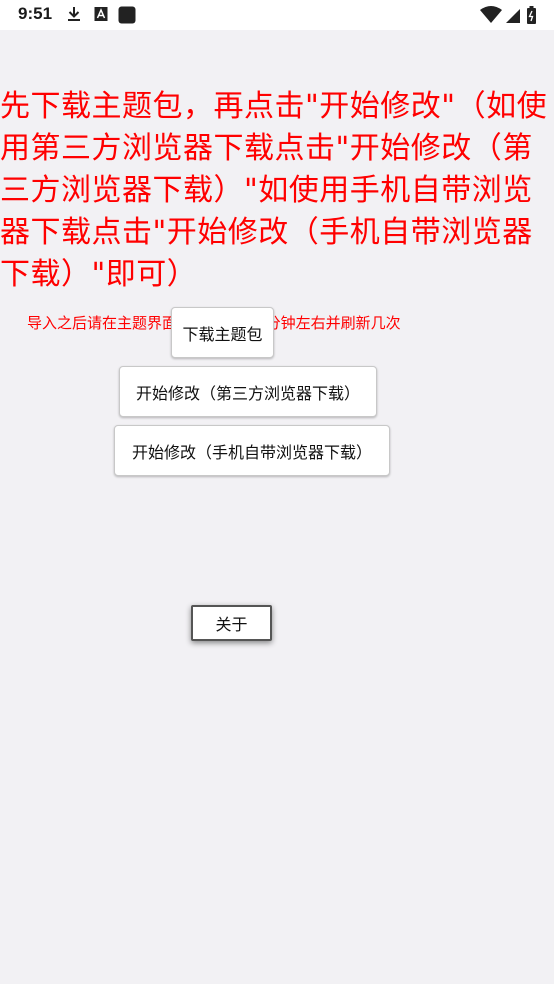 The width and height of the screenshot is (554, 984). I want to click on a-badge-icon, so click(101, 16).